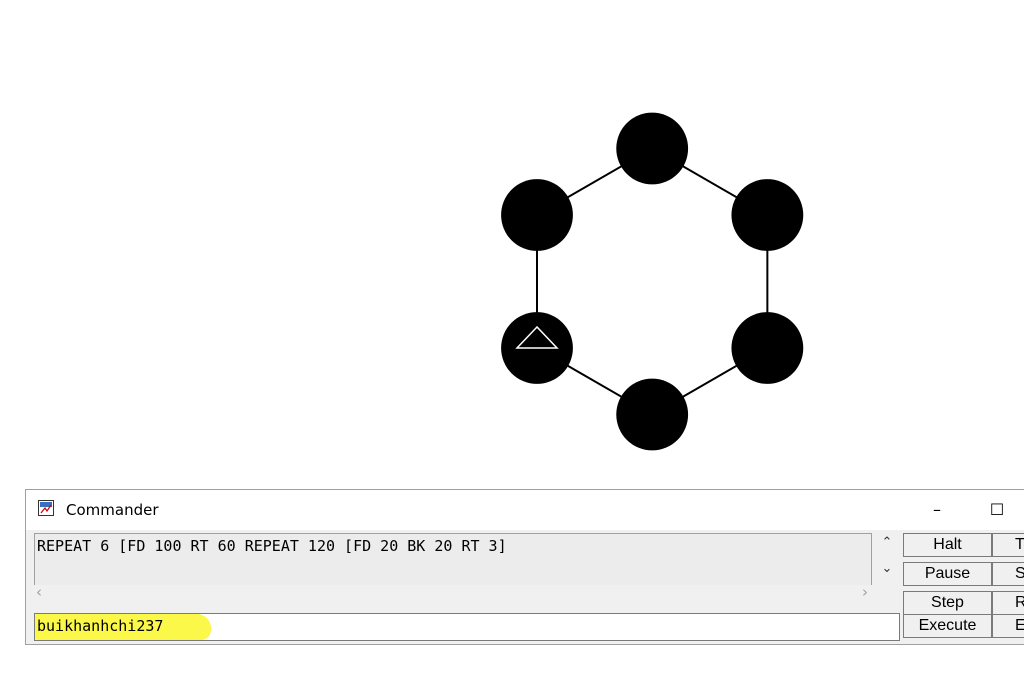  What do you see at coordinates (947, 626) in the screenshot?
I see `execute-button: Execute` at bounding box center [947, 626].